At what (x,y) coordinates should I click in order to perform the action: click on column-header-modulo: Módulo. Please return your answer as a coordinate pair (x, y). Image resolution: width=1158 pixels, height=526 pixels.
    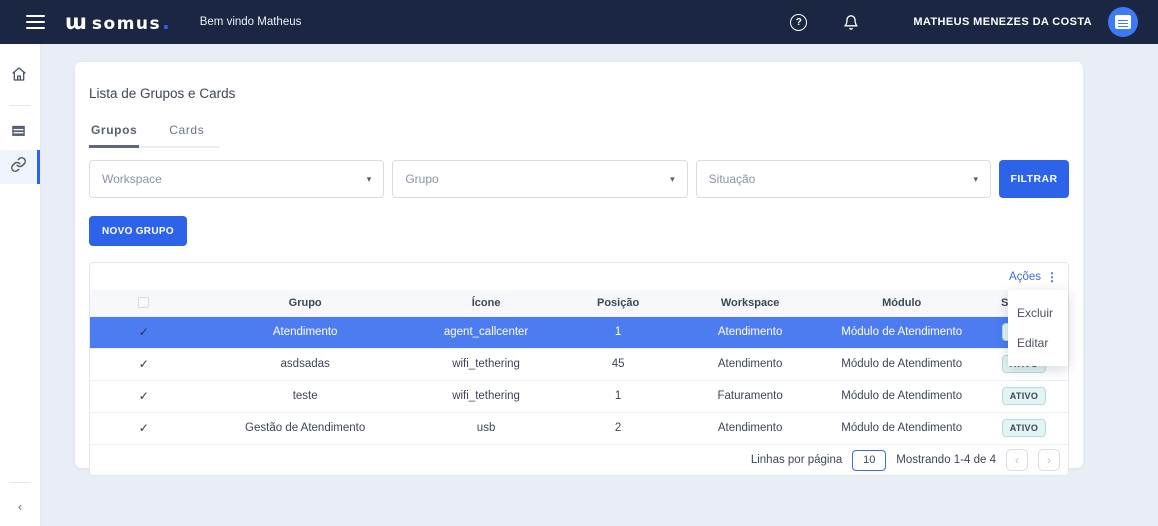
    Looking at the image, I should click on (902, 302).